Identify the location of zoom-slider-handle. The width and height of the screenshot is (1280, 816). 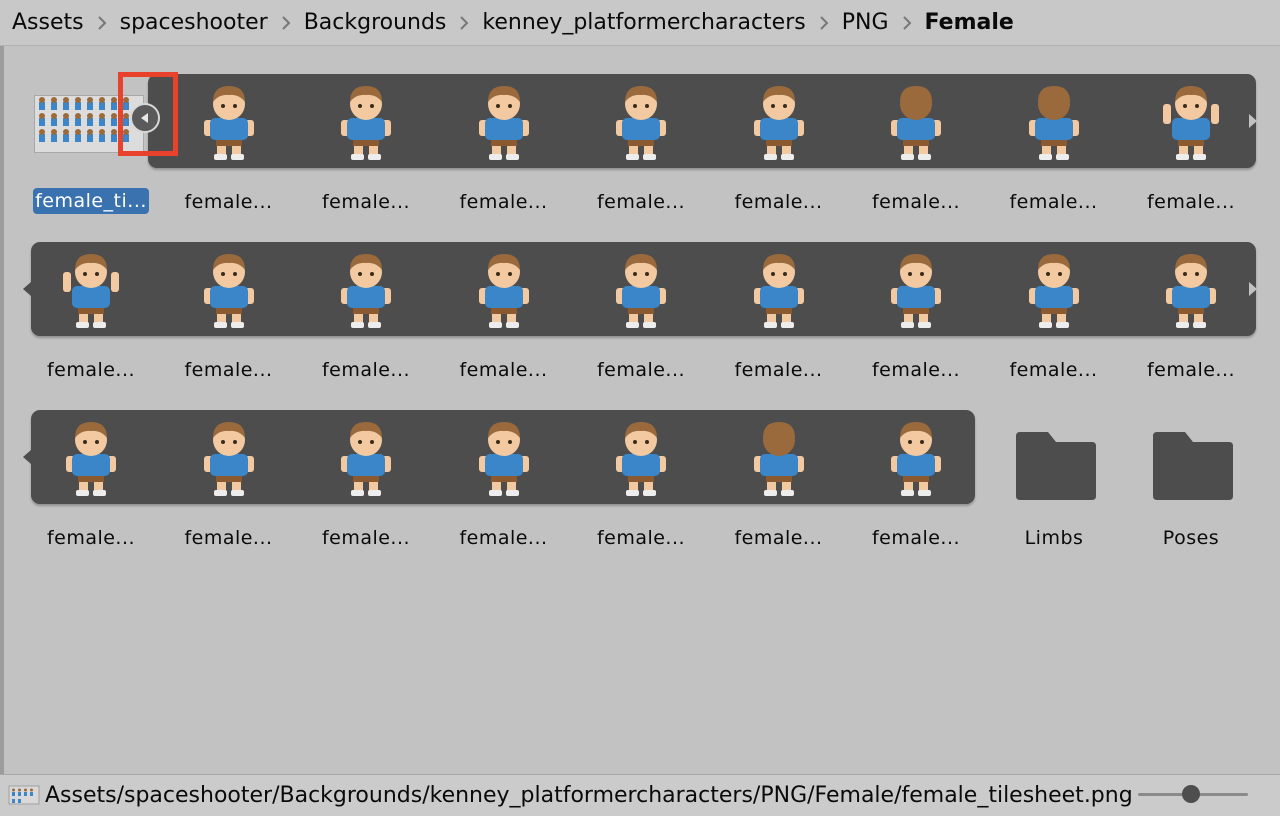
(1190, 794).